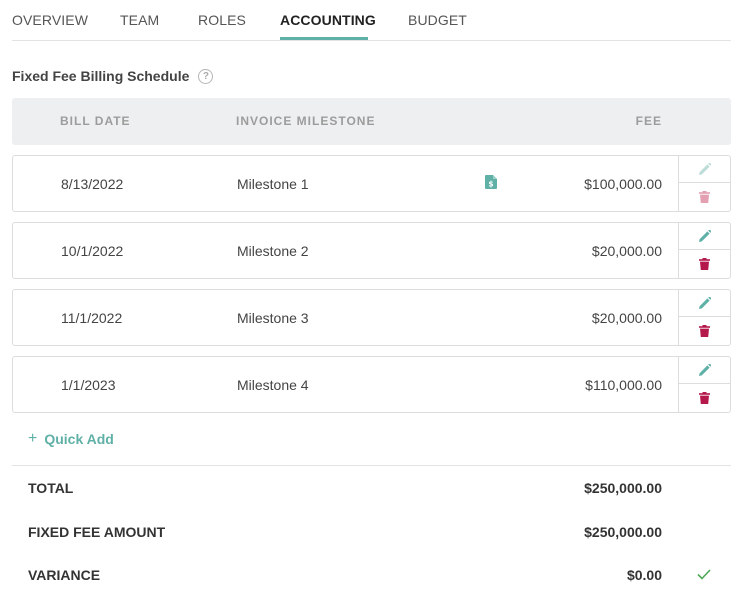 The width and height of the screenshot is (749, 600). I want to click on milestone-cell: Milestone 2, so click(273, 251).